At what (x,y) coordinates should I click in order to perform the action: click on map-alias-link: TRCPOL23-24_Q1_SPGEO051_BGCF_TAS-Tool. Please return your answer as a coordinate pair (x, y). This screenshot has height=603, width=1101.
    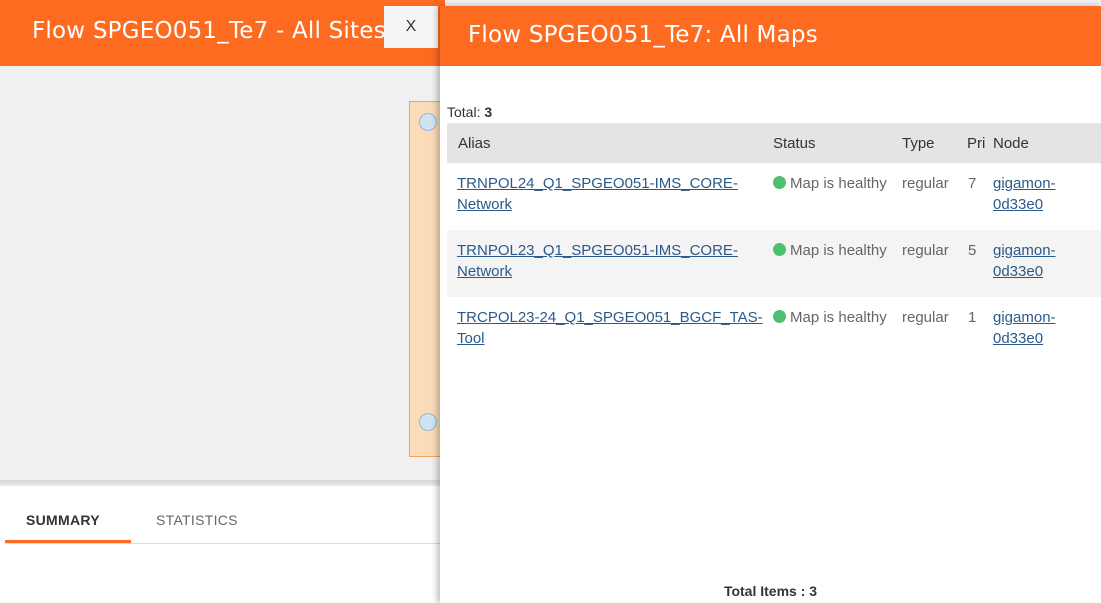
    Looking at the image, I should click on (610, 328).